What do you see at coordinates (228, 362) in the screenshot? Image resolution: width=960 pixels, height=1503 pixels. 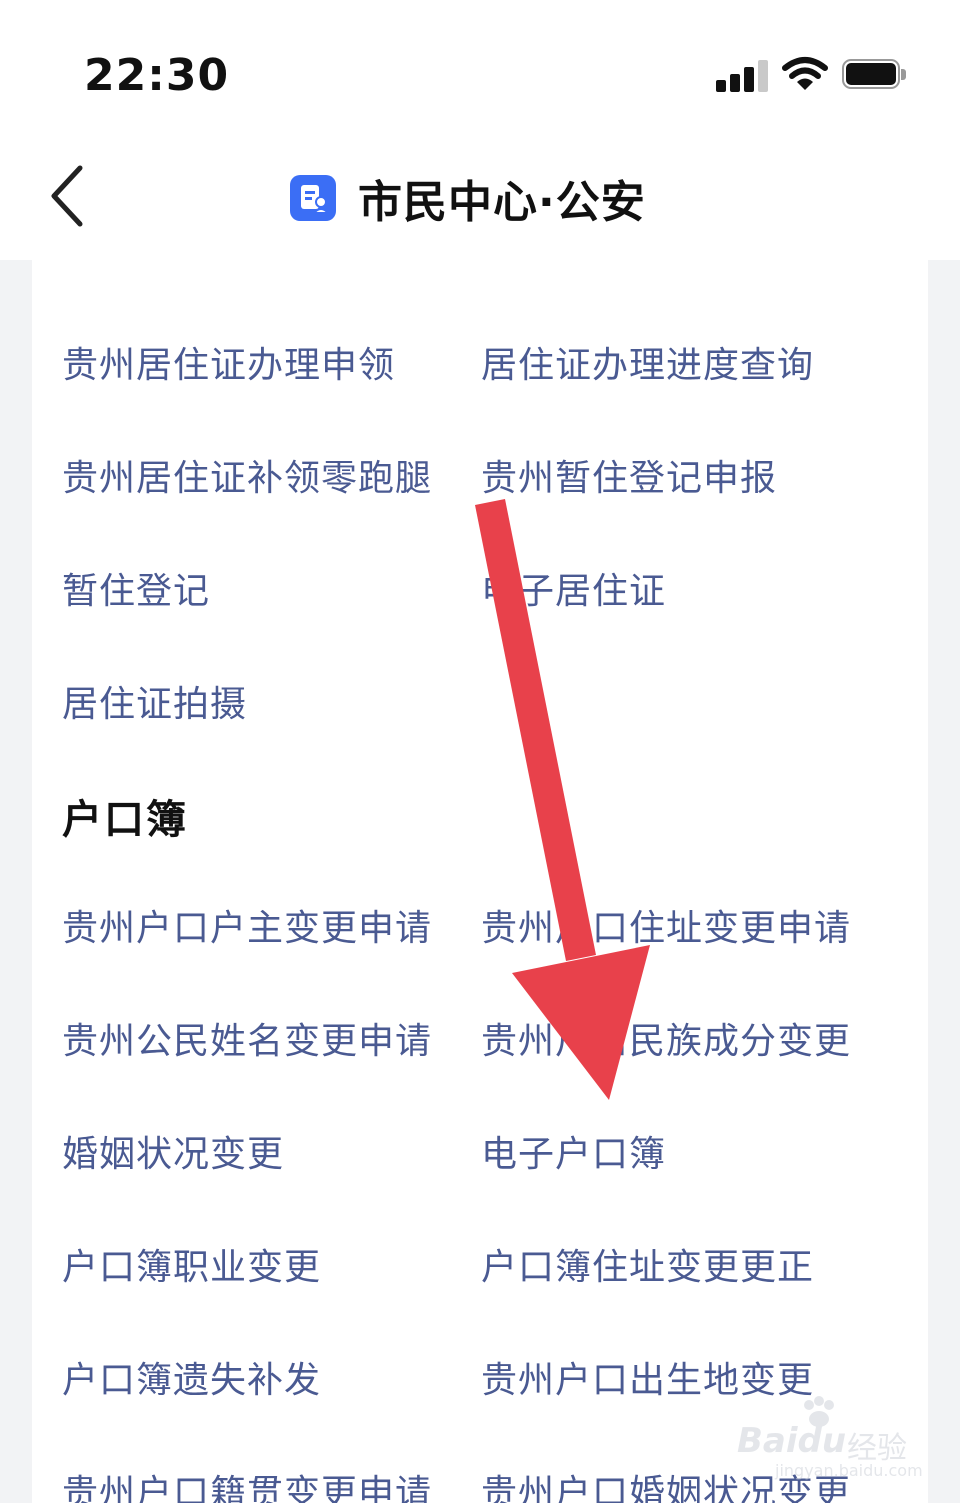 I see `service-item-residence-permit-apply: 贵州居住证办理申领` at bounding box center [228, 362].